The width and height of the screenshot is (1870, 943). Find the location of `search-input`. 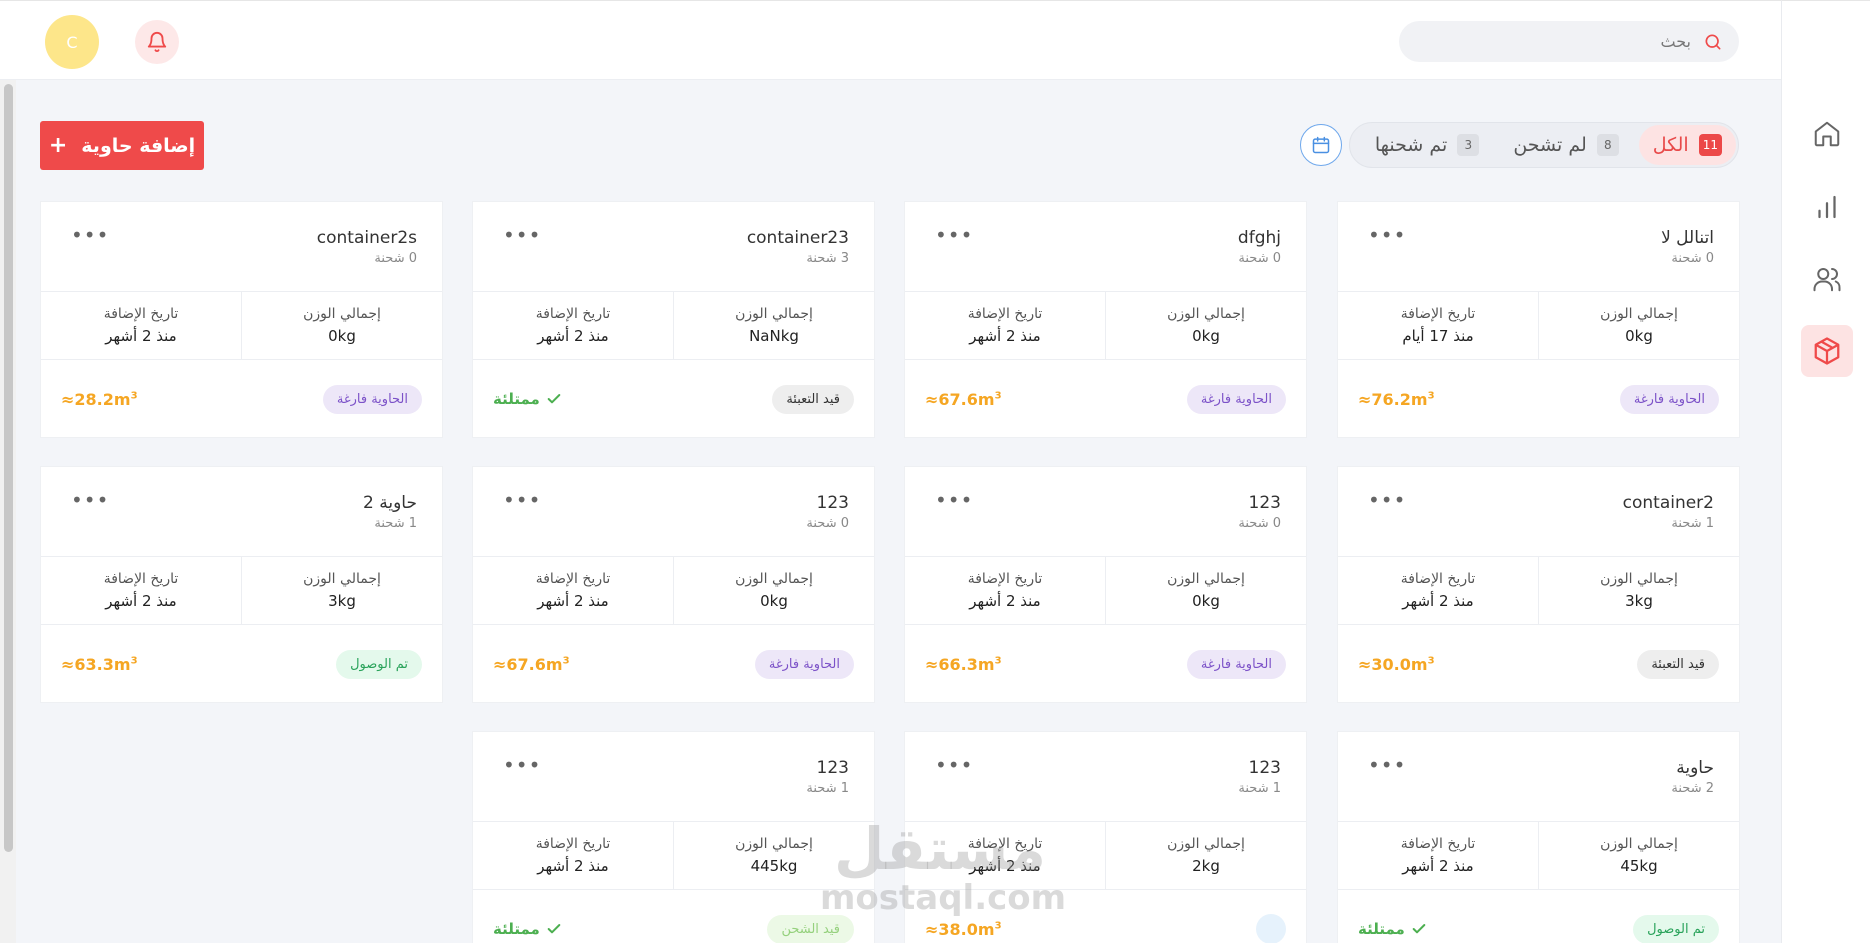

search-input is located at coordinates (1556, 41).